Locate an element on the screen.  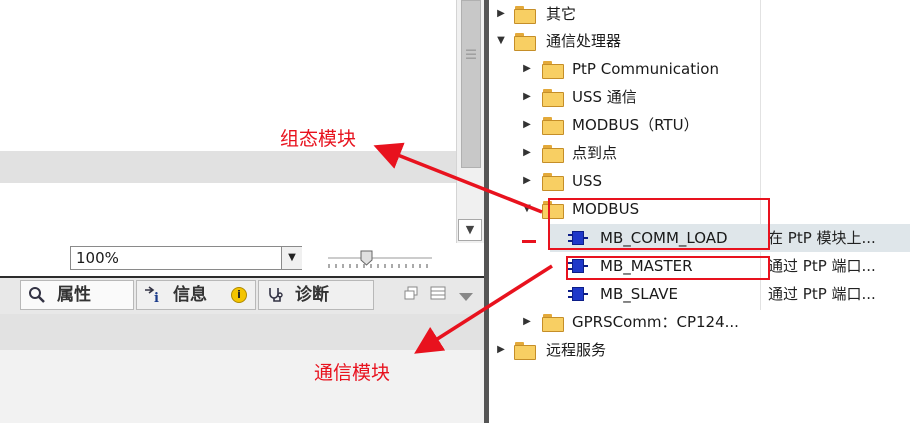
arrow-to-comm-label is located at coordinates (483, 309).